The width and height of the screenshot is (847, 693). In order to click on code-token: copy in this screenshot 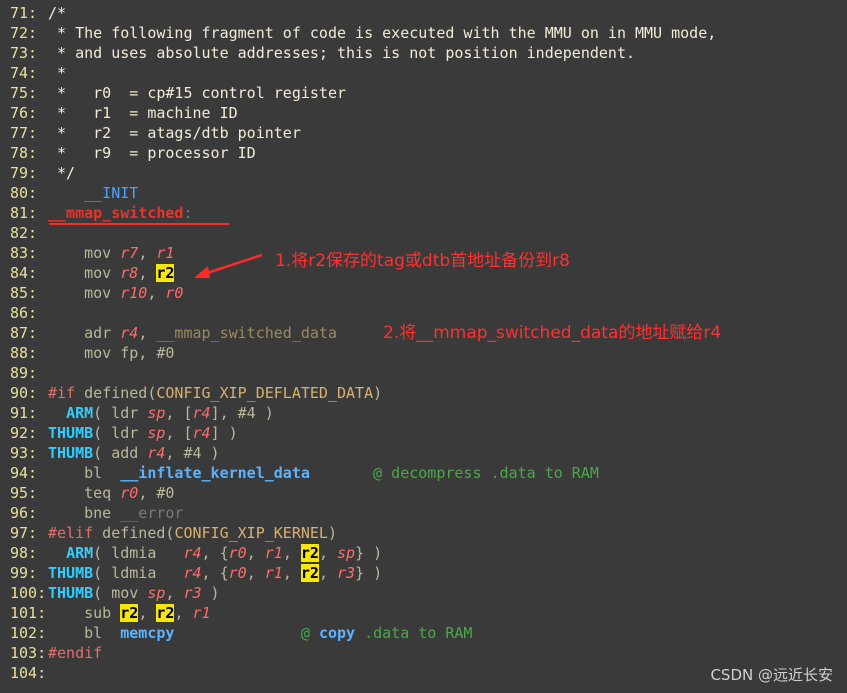, I will do `click(337, 633)`.